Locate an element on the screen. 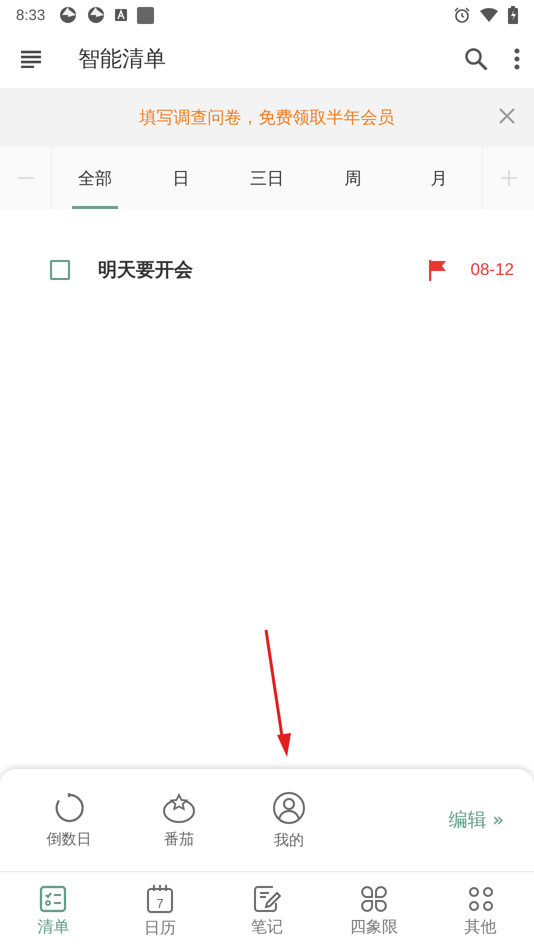 This screenshot has height=950, width=534. nav-tab: 清单 is located at coordinates (53, 911).